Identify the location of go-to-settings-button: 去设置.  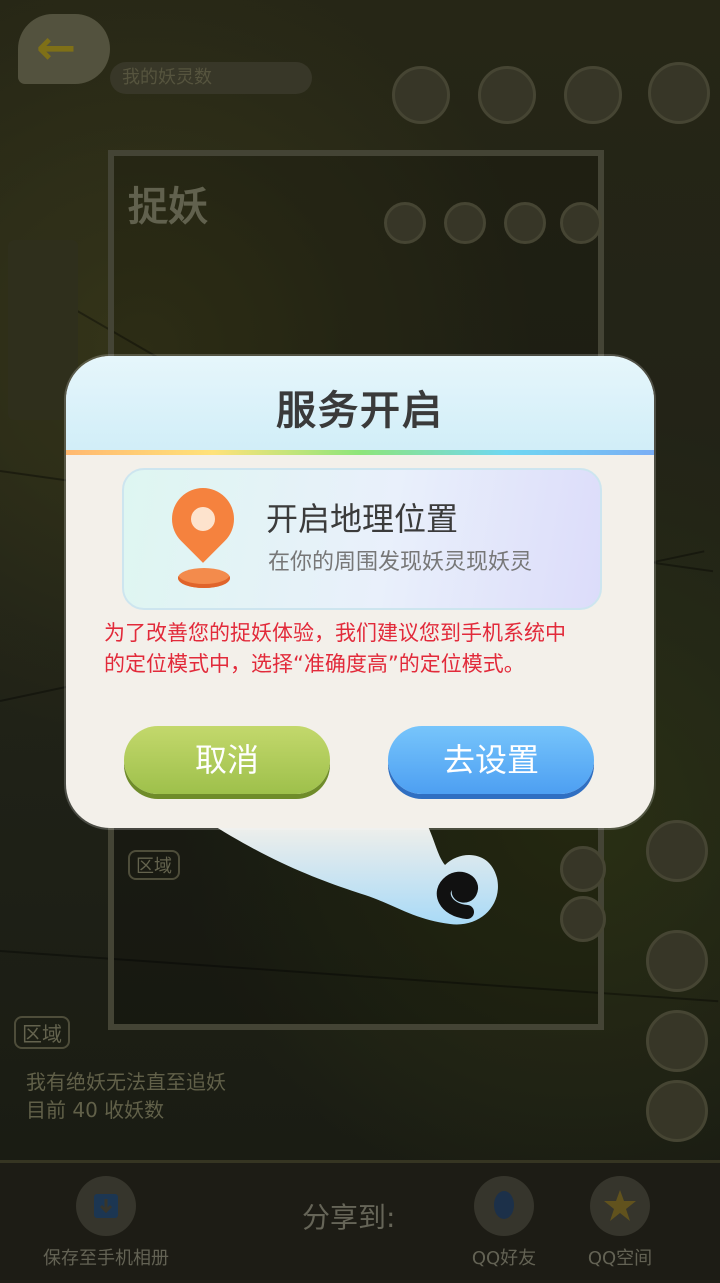
(491, 760).